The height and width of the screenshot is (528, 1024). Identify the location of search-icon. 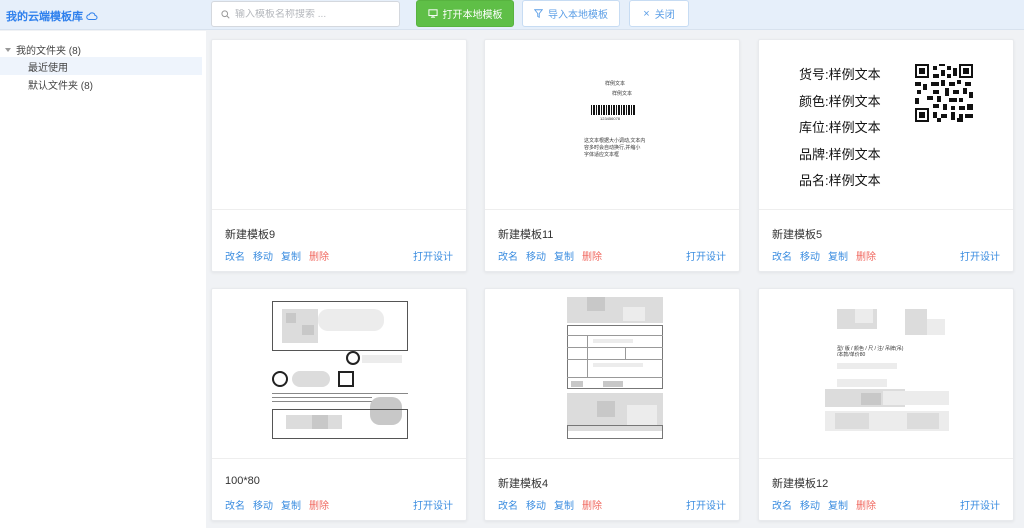
(225, 14).